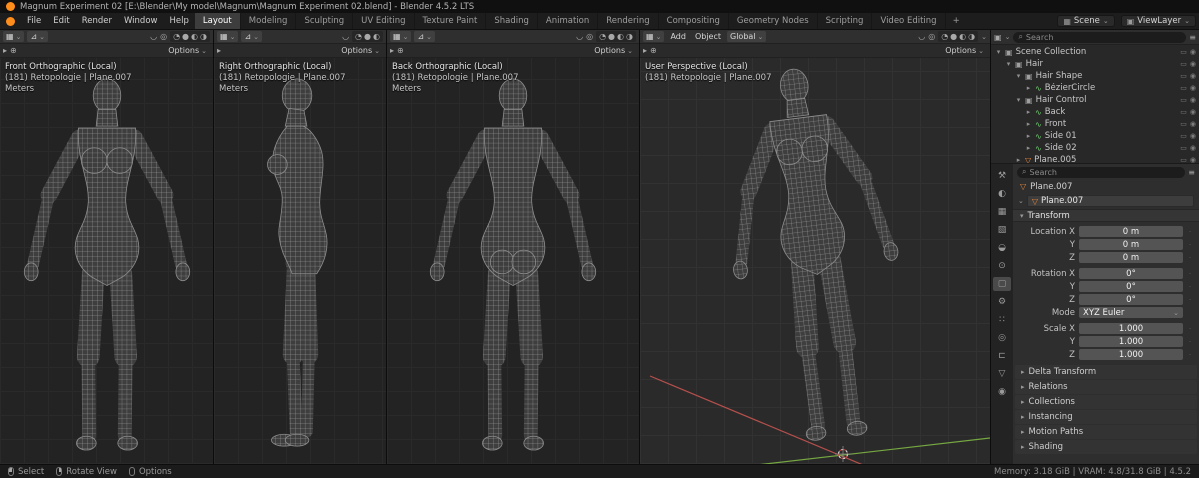 The height and width of the screenshot is (478, 1199). Describe the element at coordinates (1110, 201) in the screenshot. I see `object-name-field: ▽ Plane.007` at that location.